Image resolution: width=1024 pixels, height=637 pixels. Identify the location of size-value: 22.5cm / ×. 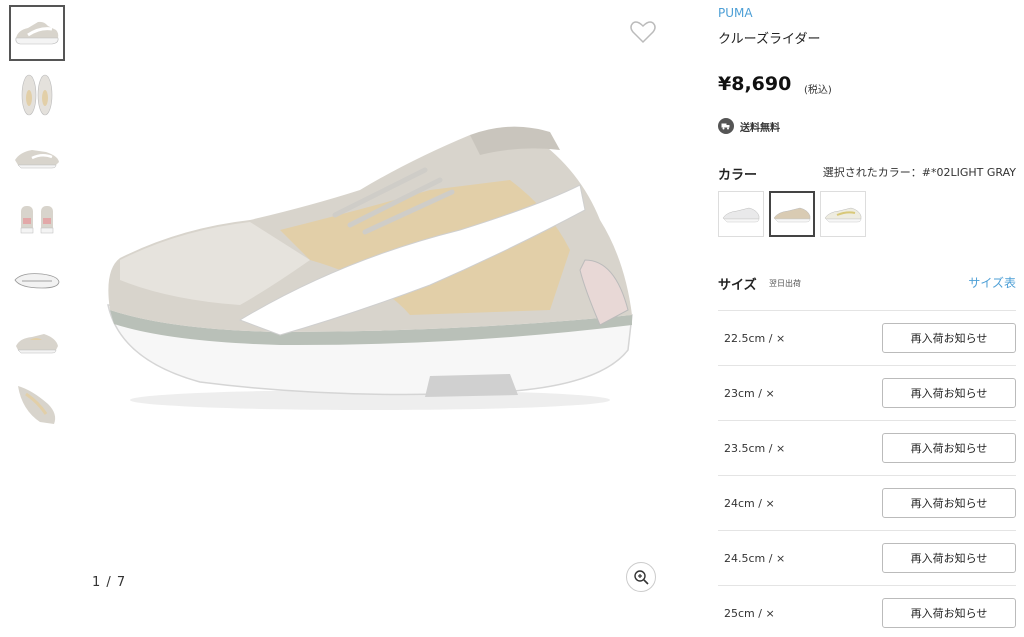
(755, 338).